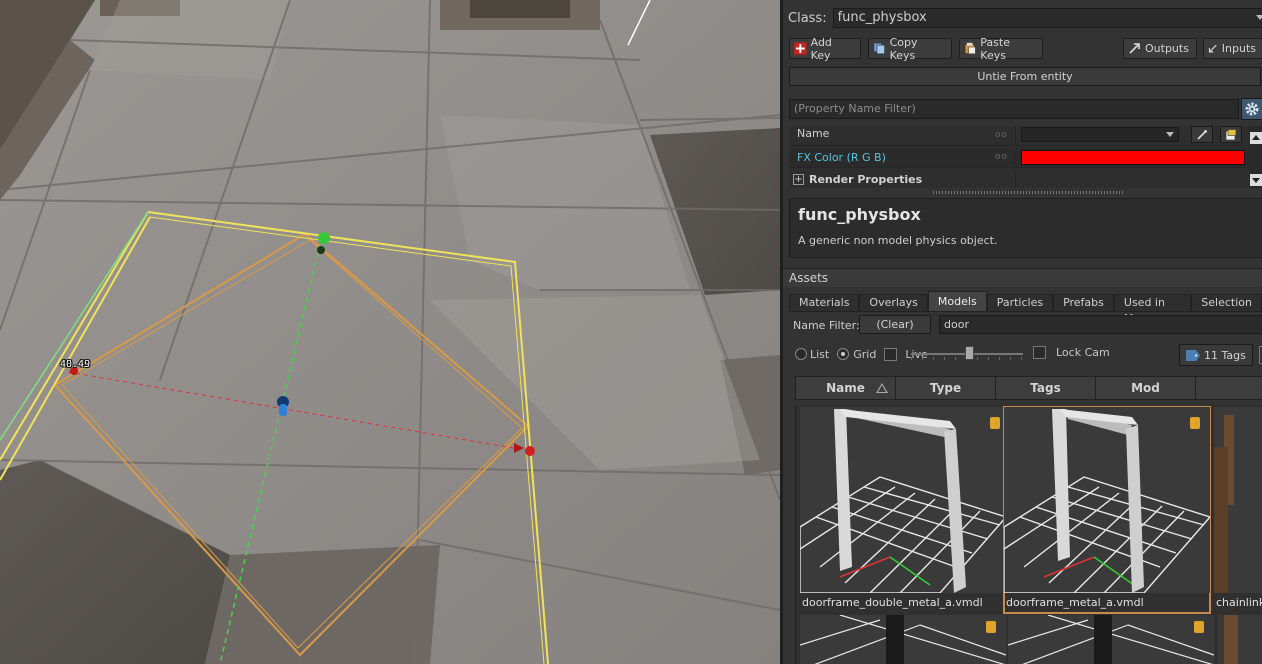 The width and height of the screenshot is (1262, 664). I want to click on eyedropper-icon, so click(1202, 134).